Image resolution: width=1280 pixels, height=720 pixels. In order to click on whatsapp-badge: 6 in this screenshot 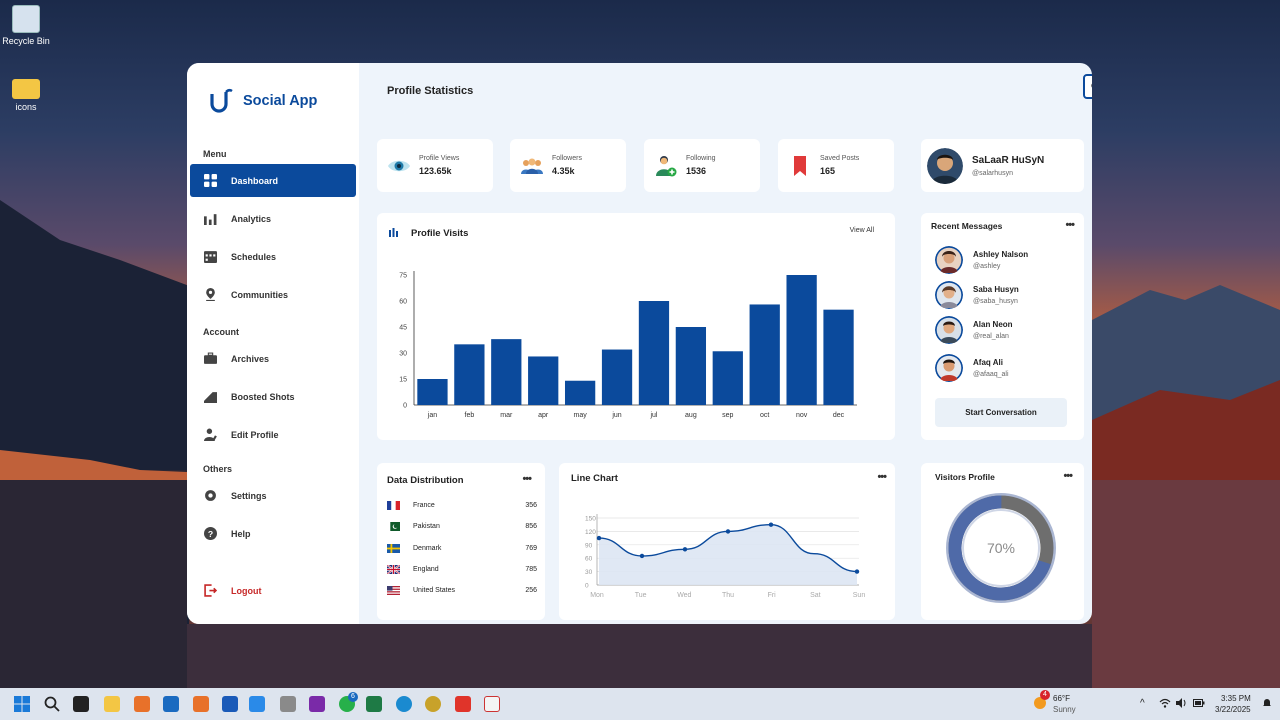, I will do `click(353, 697)`.